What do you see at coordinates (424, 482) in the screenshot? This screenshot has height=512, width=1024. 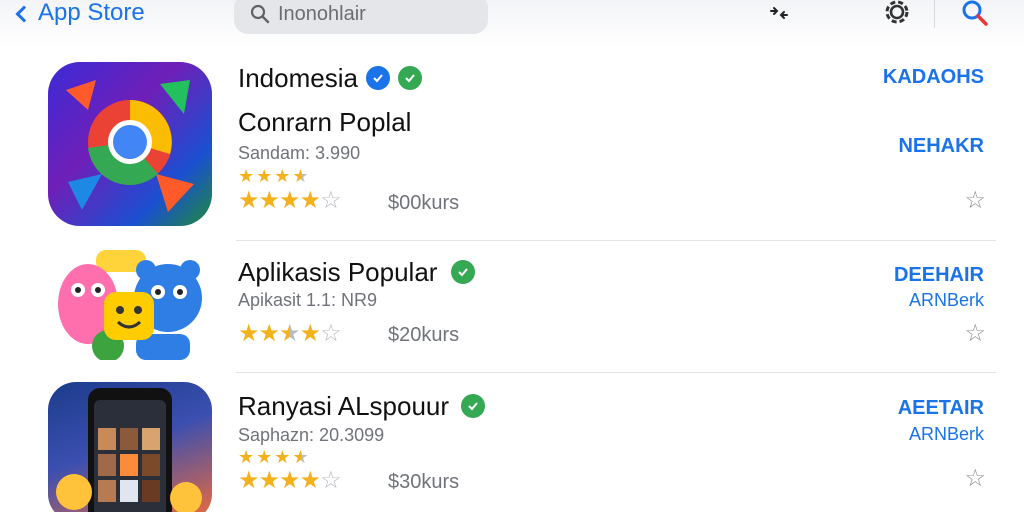 I see `app-price: $30kurs` at bounding box center [424, 482].